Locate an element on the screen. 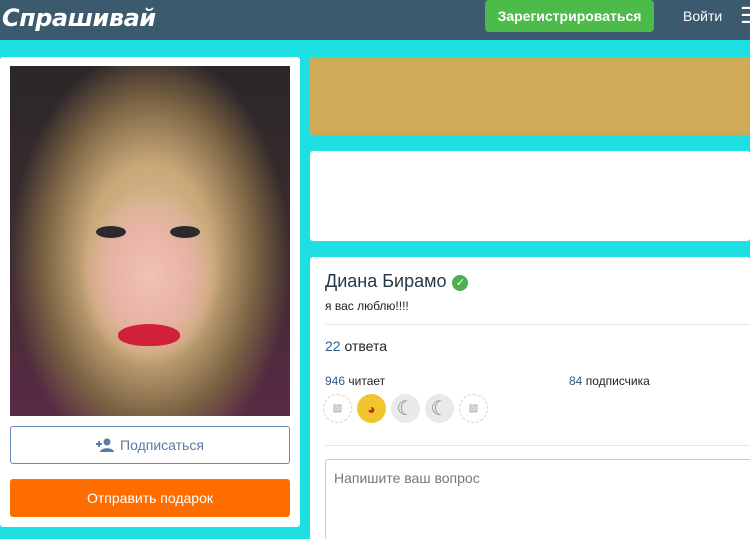  emoji-avatar-icon: ◕ is located at coordinates (371, 408).